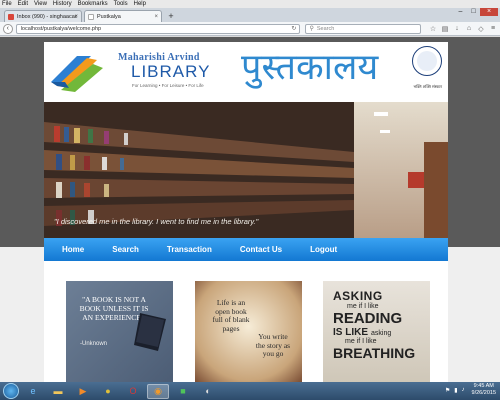 The width and height of the screenshot is (500, 400). Describe the element at coordinates (374, 353) in the screenshot. I see `card3-line7: BREATHING` at that location.